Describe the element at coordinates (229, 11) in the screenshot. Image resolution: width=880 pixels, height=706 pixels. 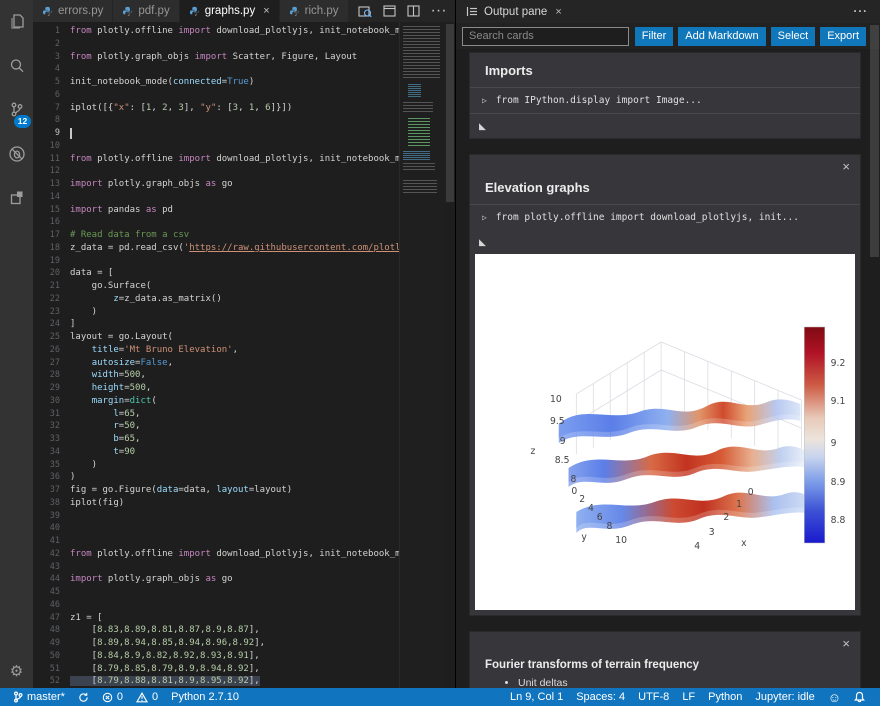
I see `tab-graphs-py: graphs.py ×` at that location.